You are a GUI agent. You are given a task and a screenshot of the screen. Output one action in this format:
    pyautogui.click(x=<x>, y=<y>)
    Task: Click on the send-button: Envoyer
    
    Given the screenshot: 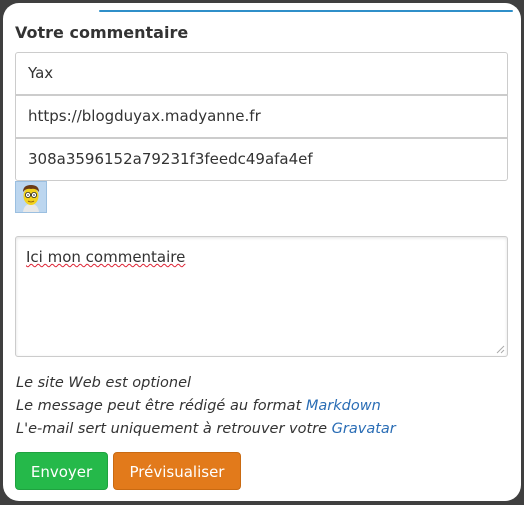 What is the action you would take?
    pyautogui.click(x=61, y=471)
    